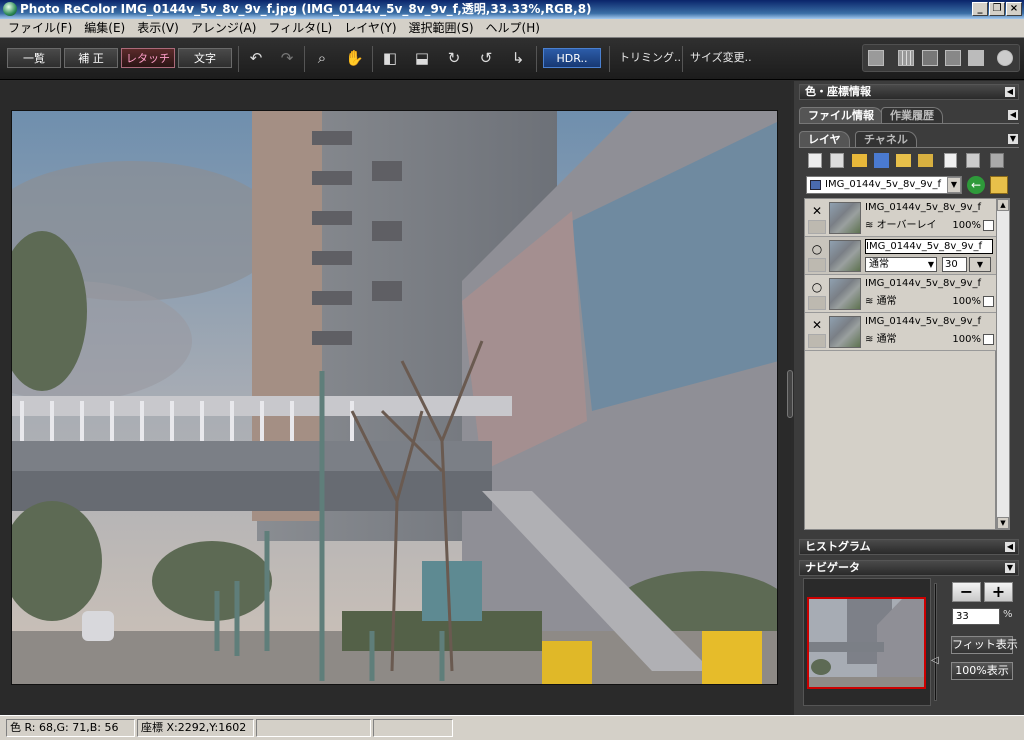 The image size is (1024, 740). Describe the element at coordinates (886, 339) in the screenshot. I see `blend-mode-label: 通常` at that location.